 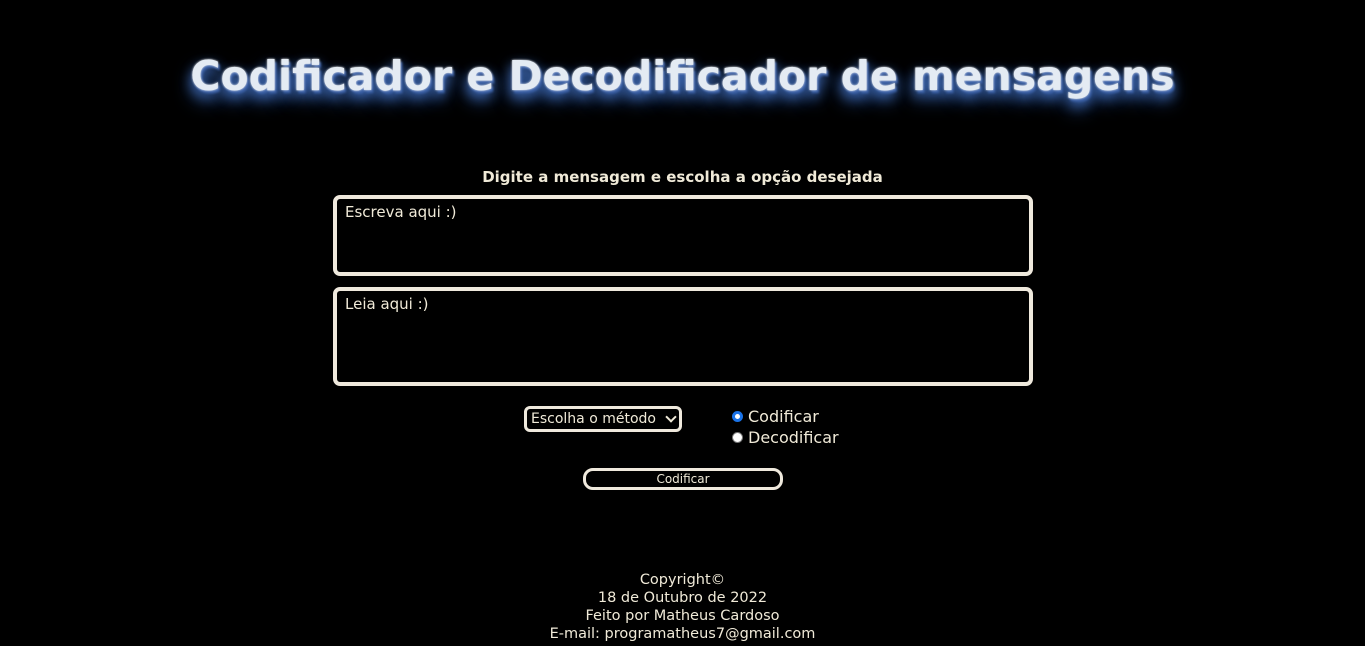 What do you see at coordinates (783, 416) in the screenshot?
I see `radio-label-codificar: Codificar` at bounding box center [783, 416].